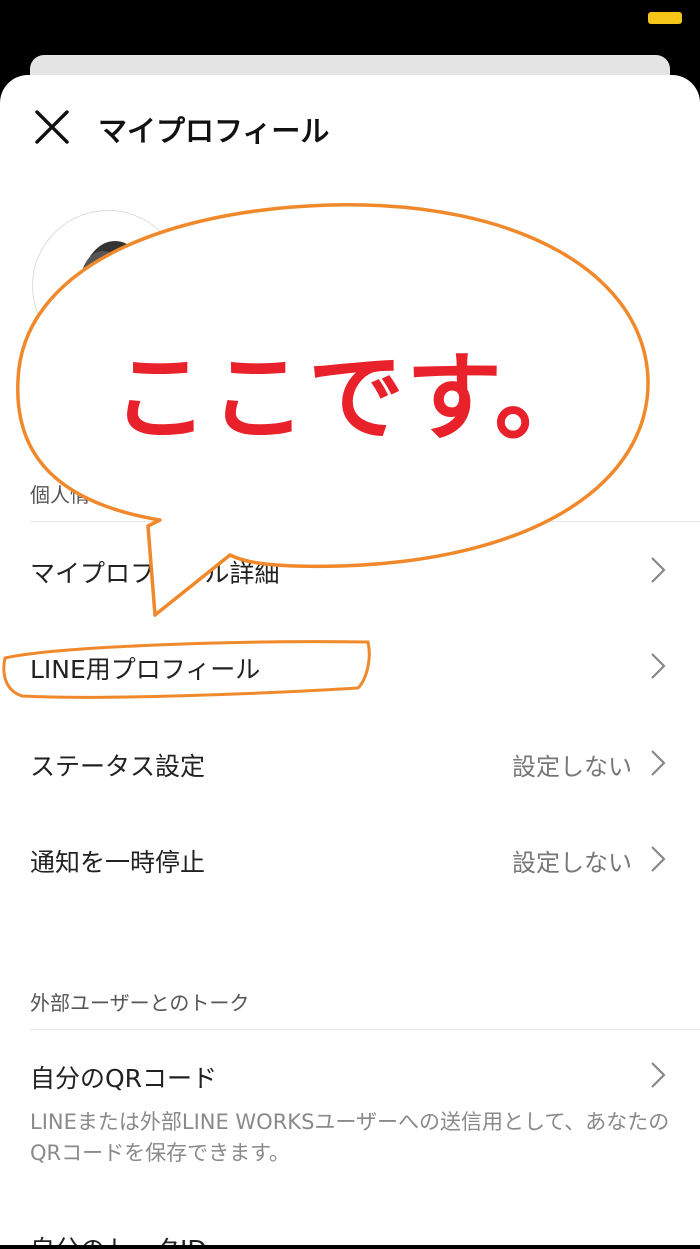 The width and height of the screenshot is (700, 1249). Describe the element at coordinates (350, 765) in the screenshot. I see `row-status-setting: ステータス設定 設定しない` at that location.